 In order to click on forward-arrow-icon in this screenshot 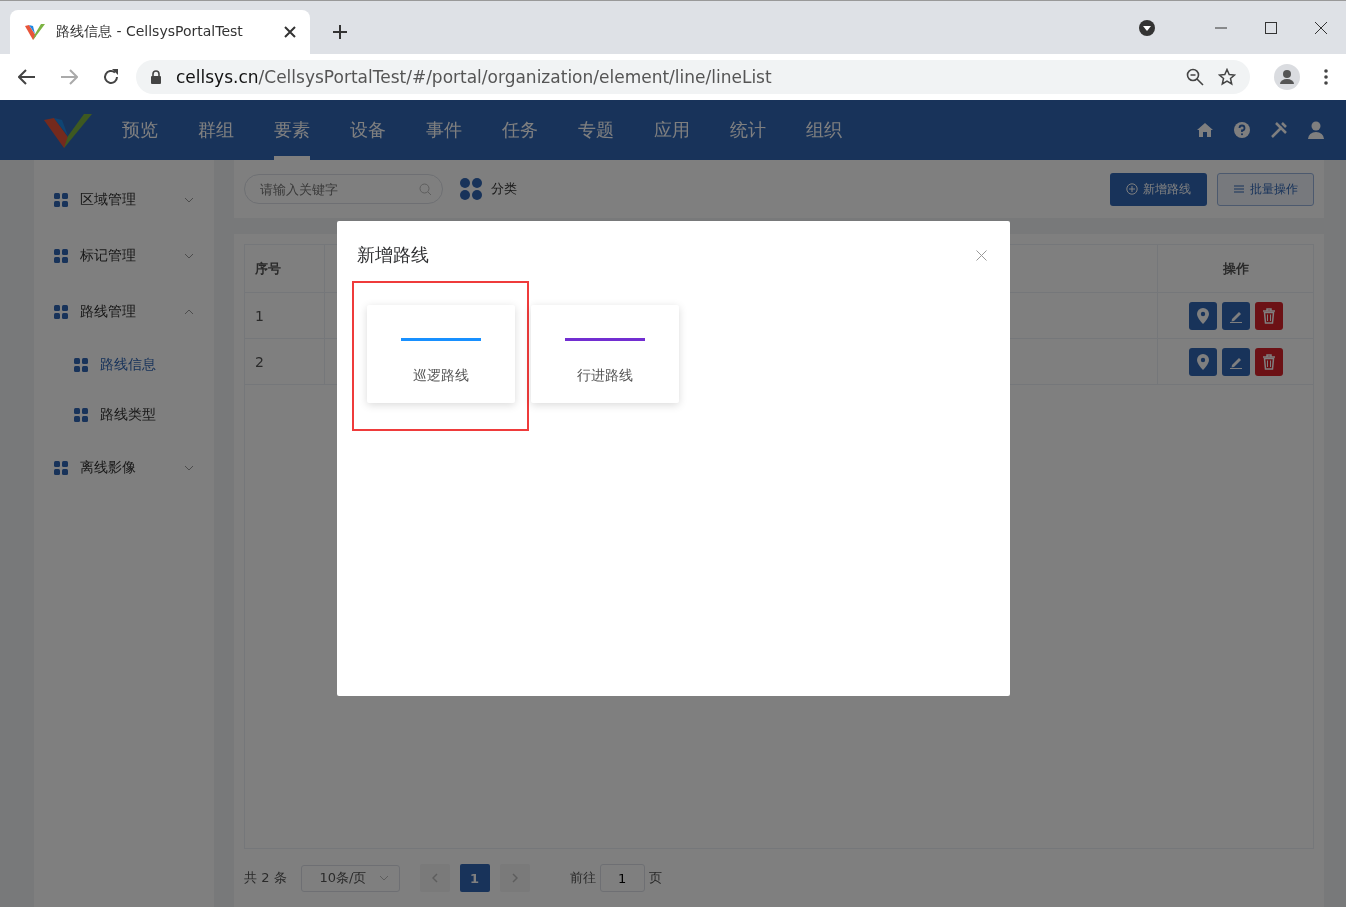, I will do `click(69, 77)`.